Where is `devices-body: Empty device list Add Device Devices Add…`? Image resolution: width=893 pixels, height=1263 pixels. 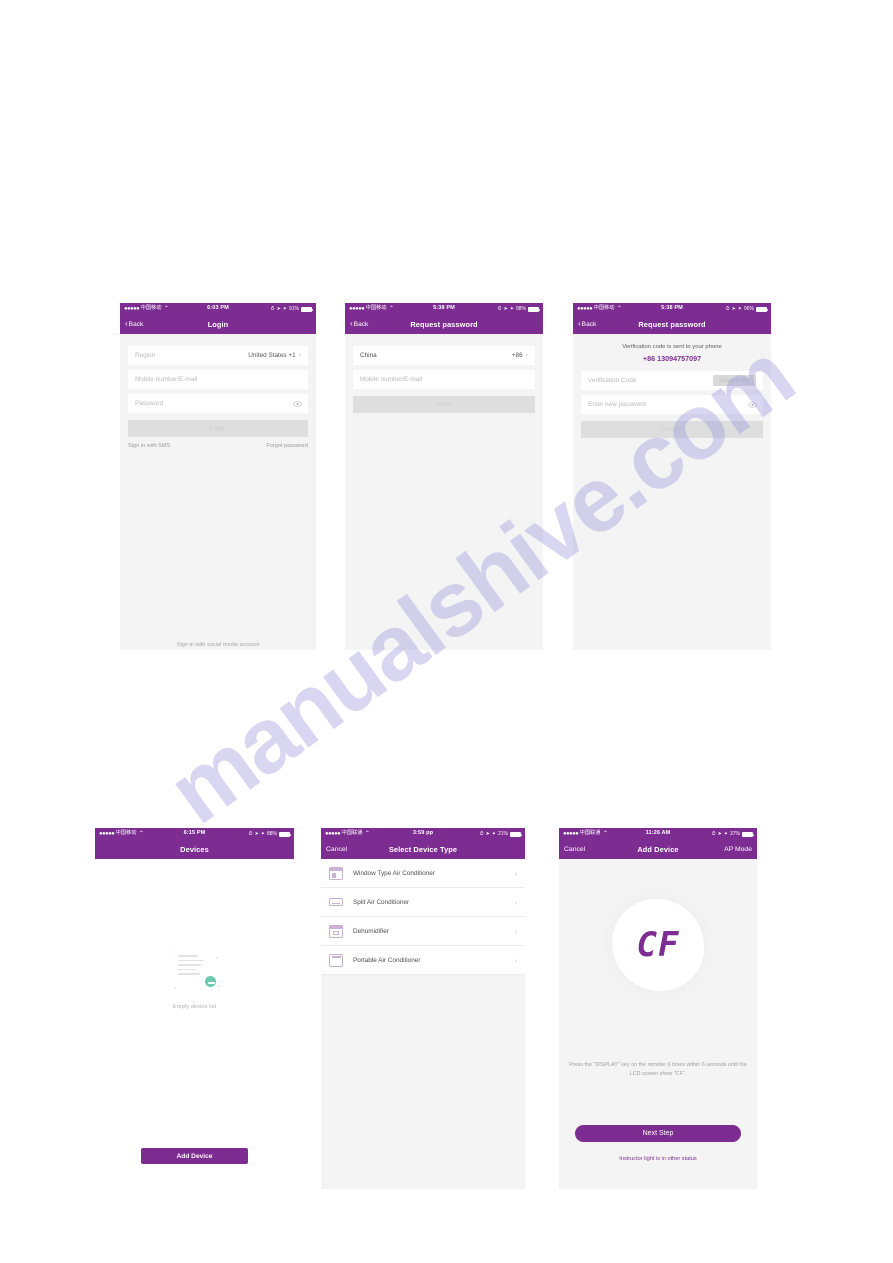 devices-body: Empty device list Add Device Devices Add… is located at coordinates (194, 1024).